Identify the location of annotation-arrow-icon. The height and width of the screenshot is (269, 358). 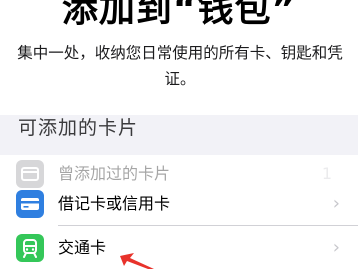
(137, 261).